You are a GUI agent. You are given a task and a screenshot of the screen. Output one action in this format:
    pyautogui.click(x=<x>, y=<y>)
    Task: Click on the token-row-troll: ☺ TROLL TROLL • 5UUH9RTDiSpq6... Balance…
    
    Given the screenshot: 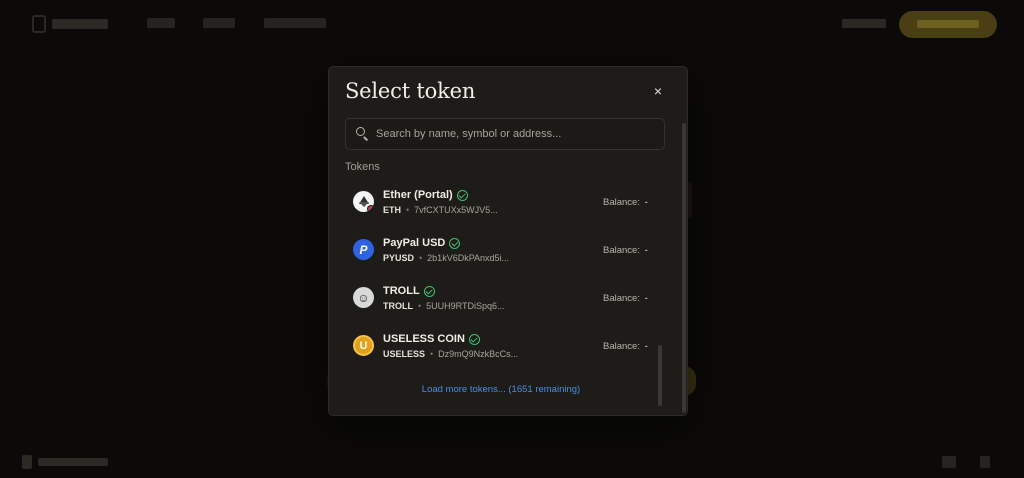 What is the action you would take?
    pyautogui.click(x=502, y=299)
    